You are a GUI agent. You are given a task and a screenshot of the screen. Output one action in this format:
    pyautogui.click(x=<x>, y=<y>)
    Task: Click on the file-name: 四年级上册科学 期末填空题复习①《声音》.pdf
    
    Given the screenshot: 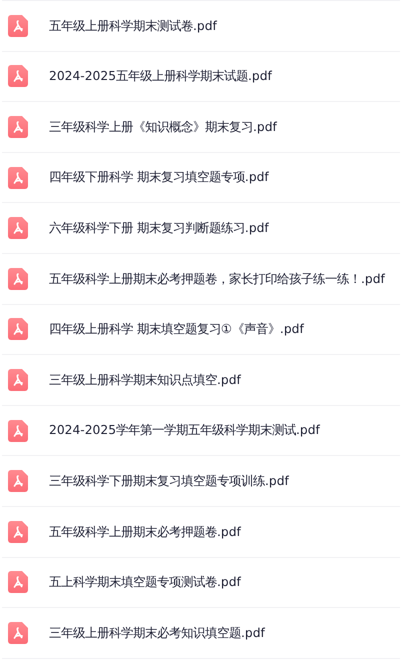 What is the action you would take?
    pyautogui.click(x=176, y=329)
    